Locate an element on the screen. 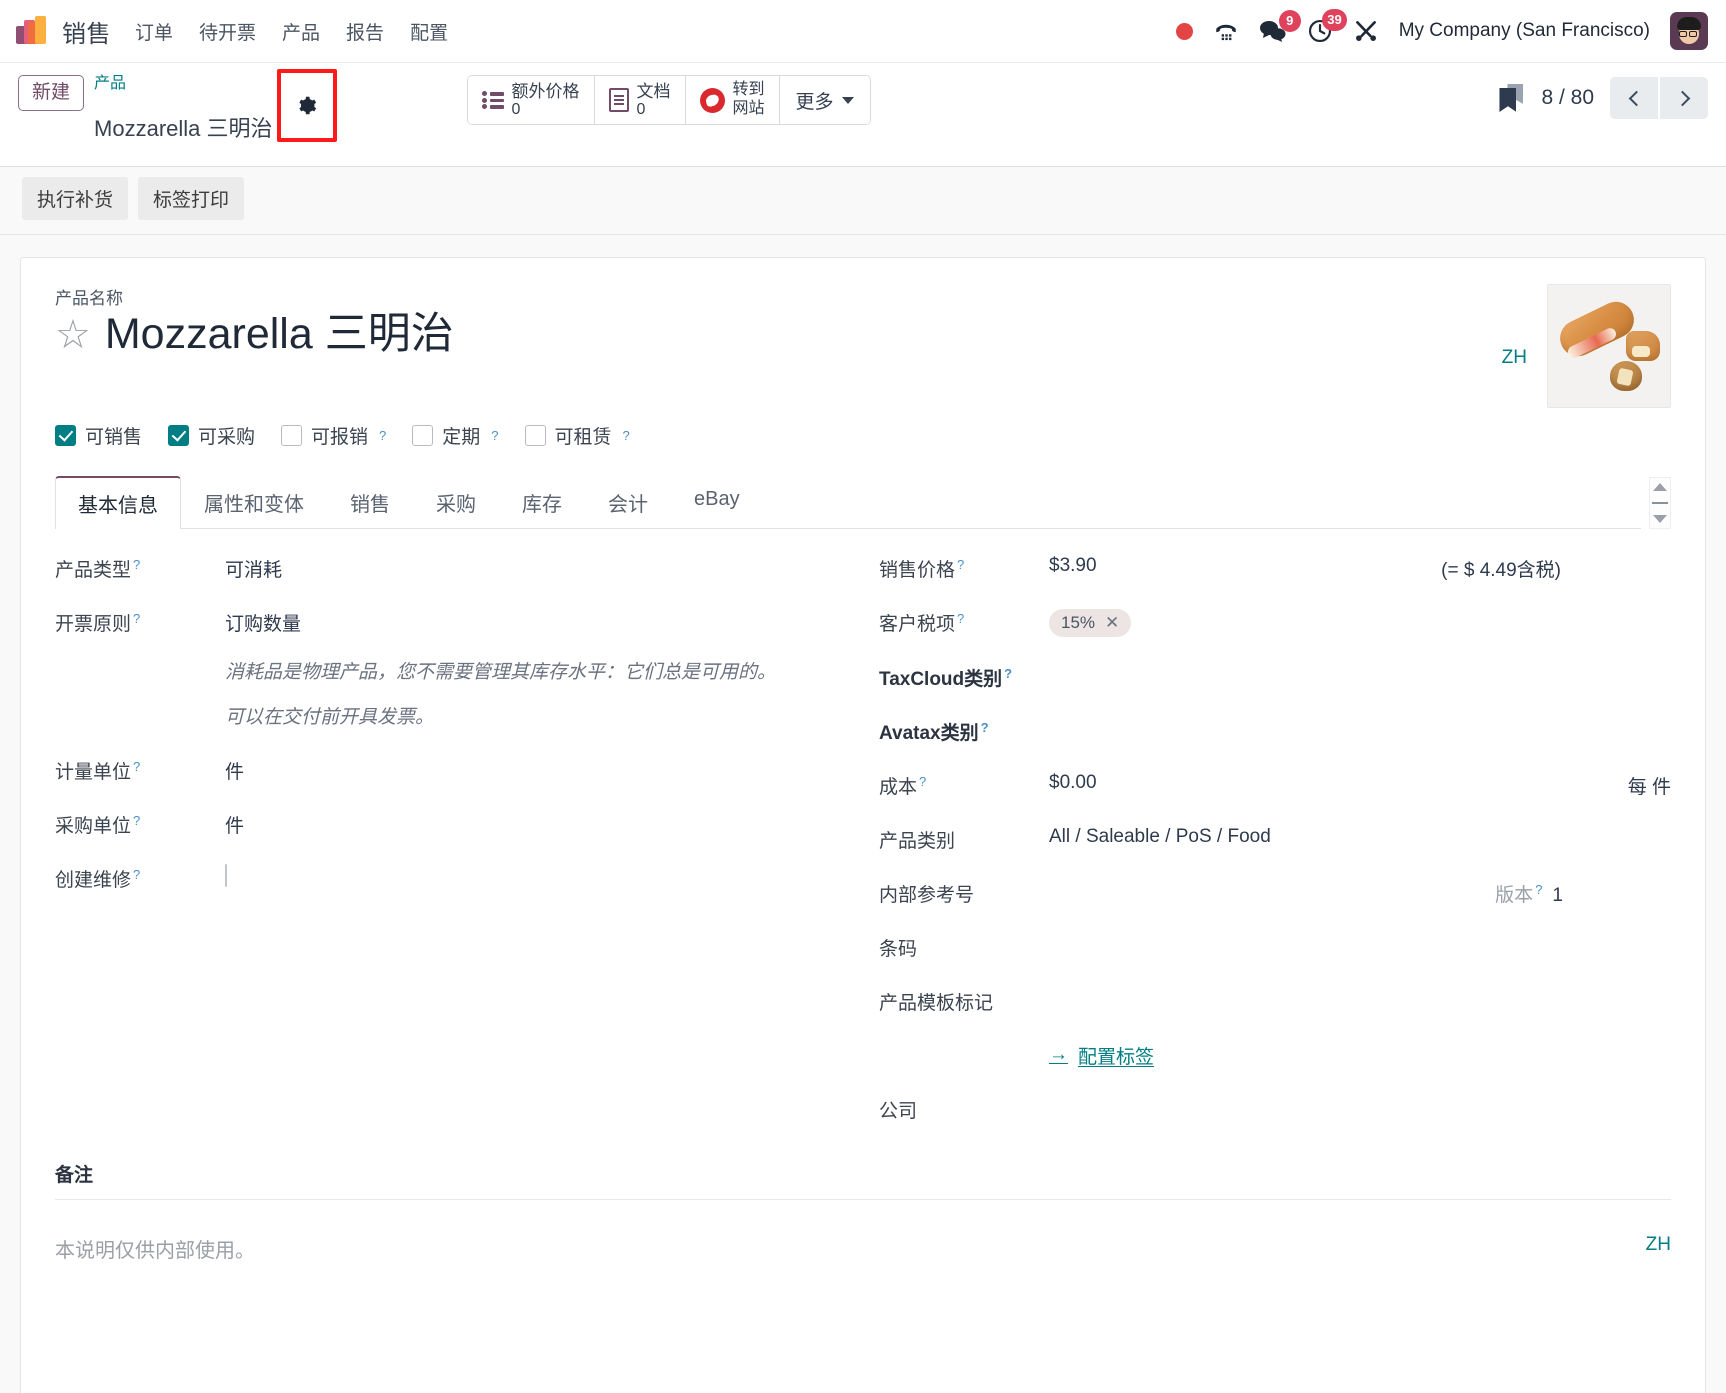  menu-item-configuration: 配置 is located at coordinates (429, 31).